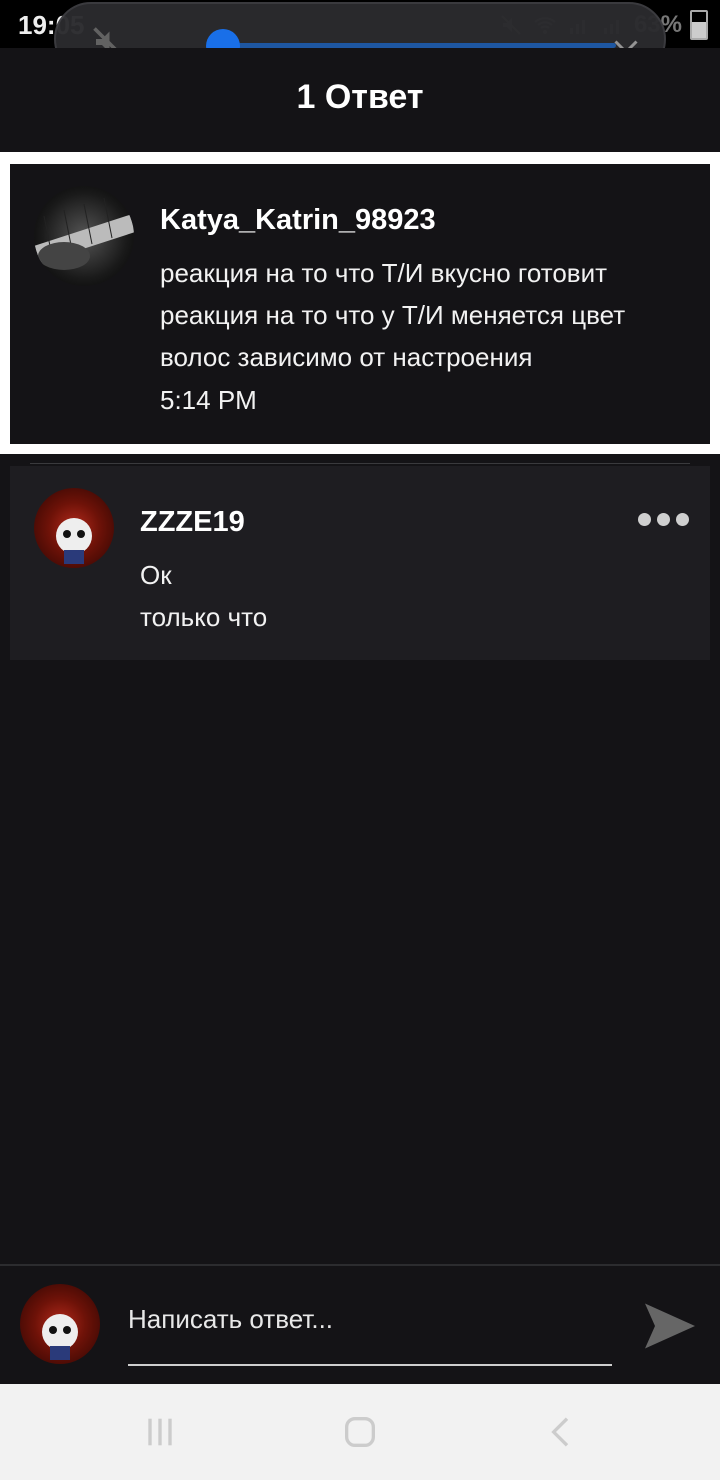 The width and height of the screenshot is (720, 1480). I want to click on recent-apps-icon, so click(160, 1432).